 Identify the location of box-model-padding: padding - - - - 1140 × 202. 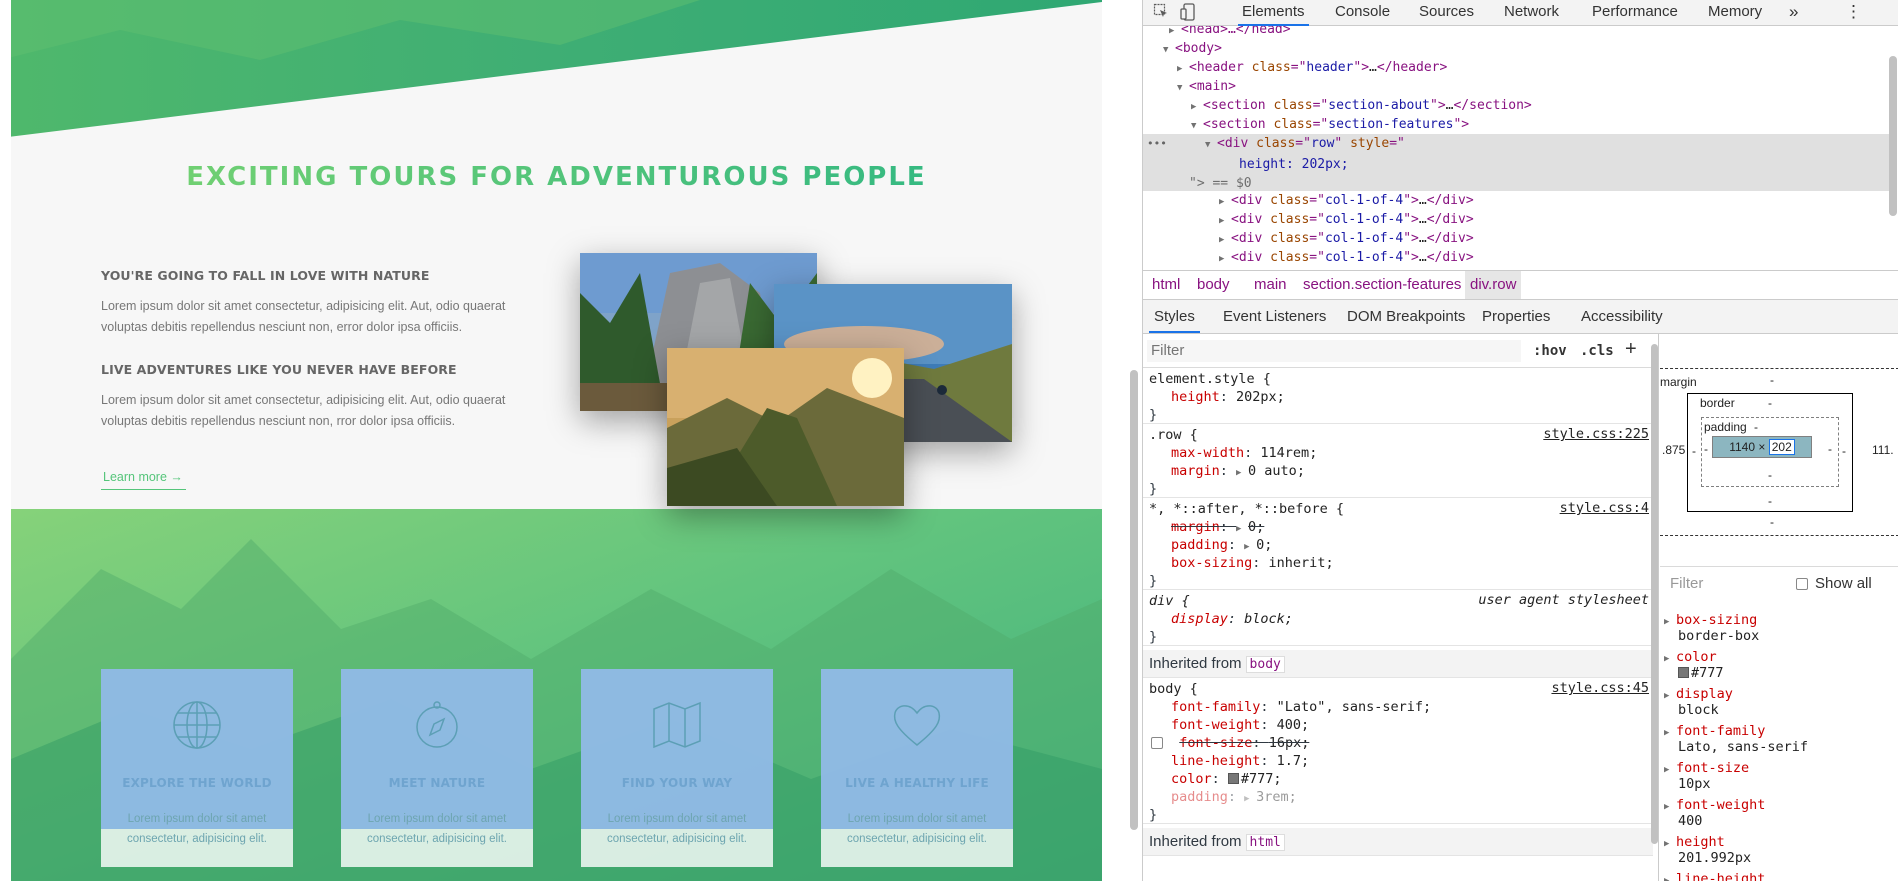
(1770, 452).